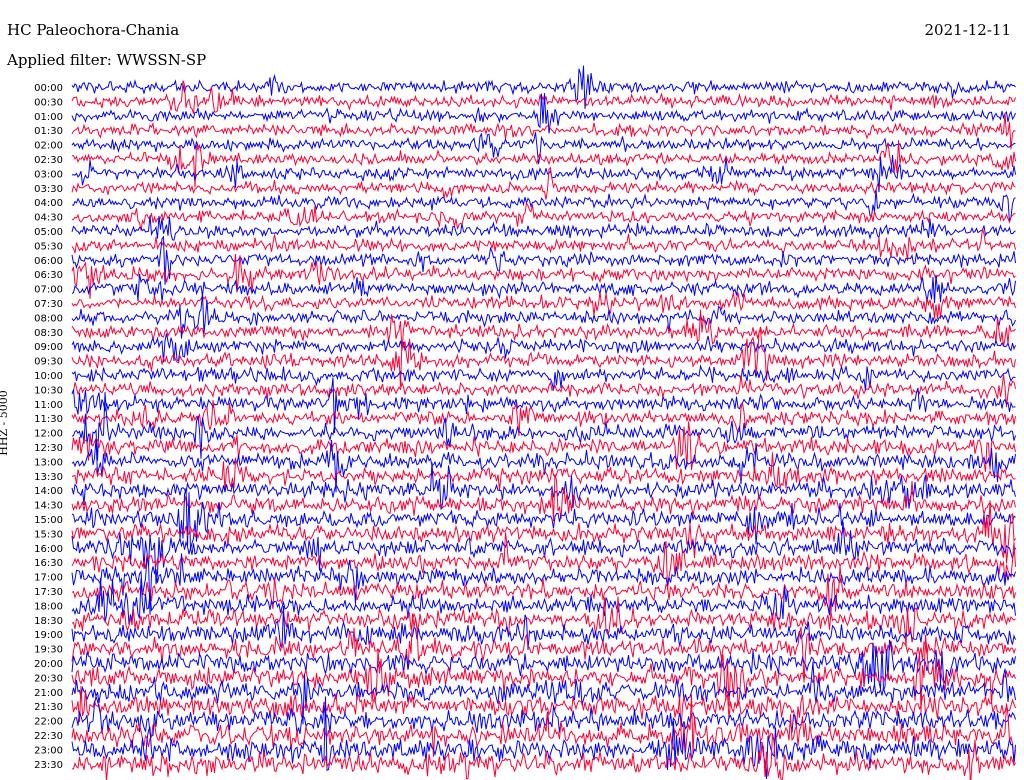 This screenshot has width=1024, height=780. What do you see at coordinates (48, 131) in the screenshot?
I see `row-label: 01:30` at bounding box center [48, 131].